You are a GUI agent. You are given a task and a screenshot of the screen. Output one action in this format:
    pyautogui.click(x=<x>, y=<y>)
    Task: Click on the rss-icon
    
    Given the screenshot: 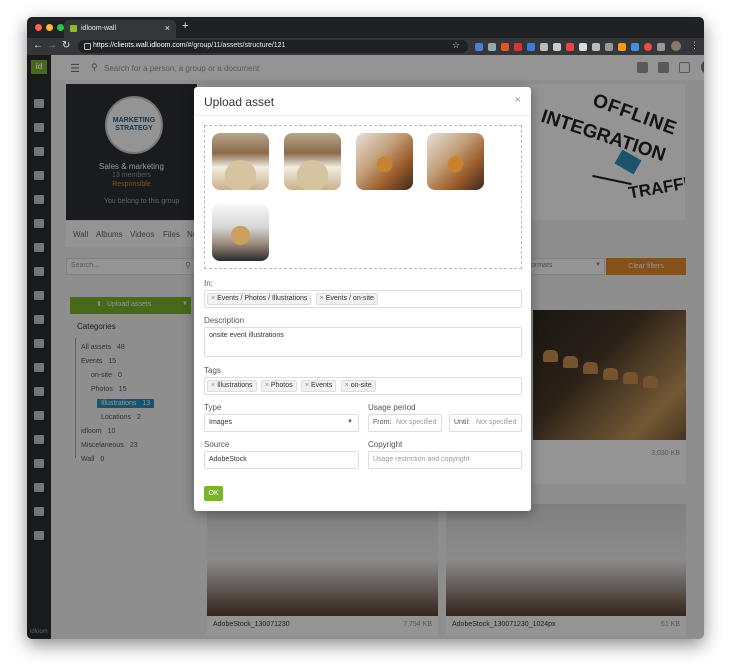 What is the action you would take?
    pyautogui.click(x=622, y=47)
    